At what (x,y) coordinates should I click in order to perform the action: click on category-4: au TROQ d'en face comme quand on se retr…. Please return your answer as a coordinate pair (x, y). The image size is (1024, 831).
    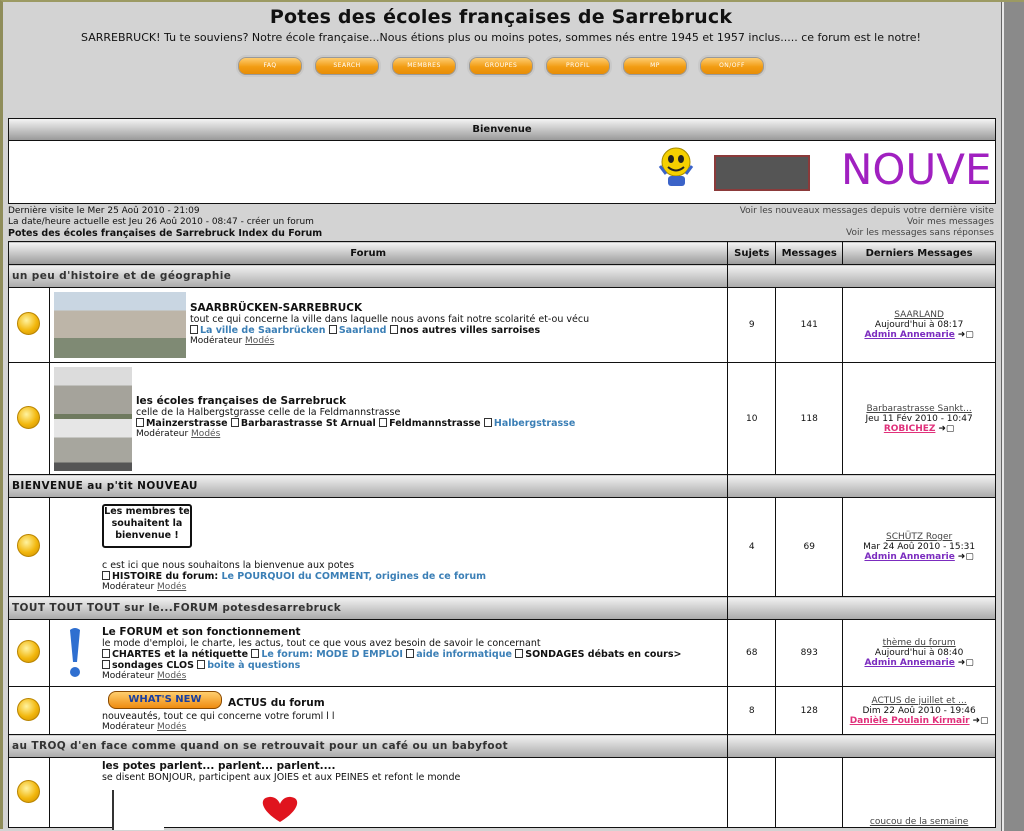
    Looking at the image, I should click on (368, 746).